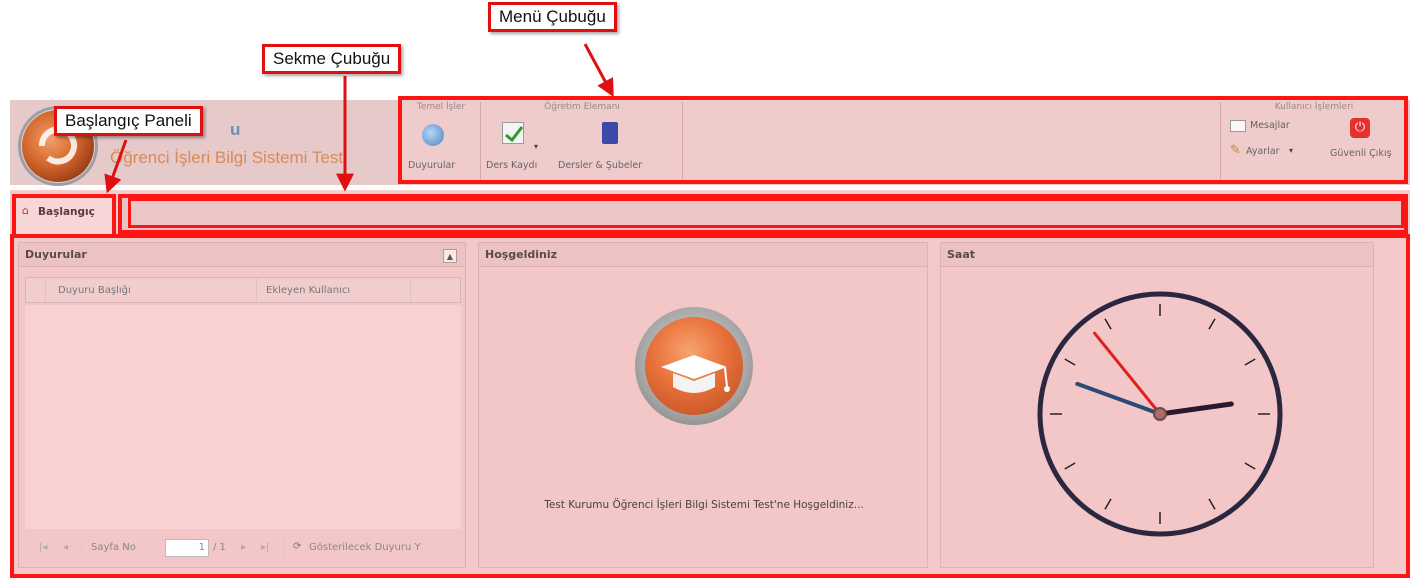 The height and width of the screenshot is (588, 1426). I want to click on menu-bar-arrow, so click(598, 70).